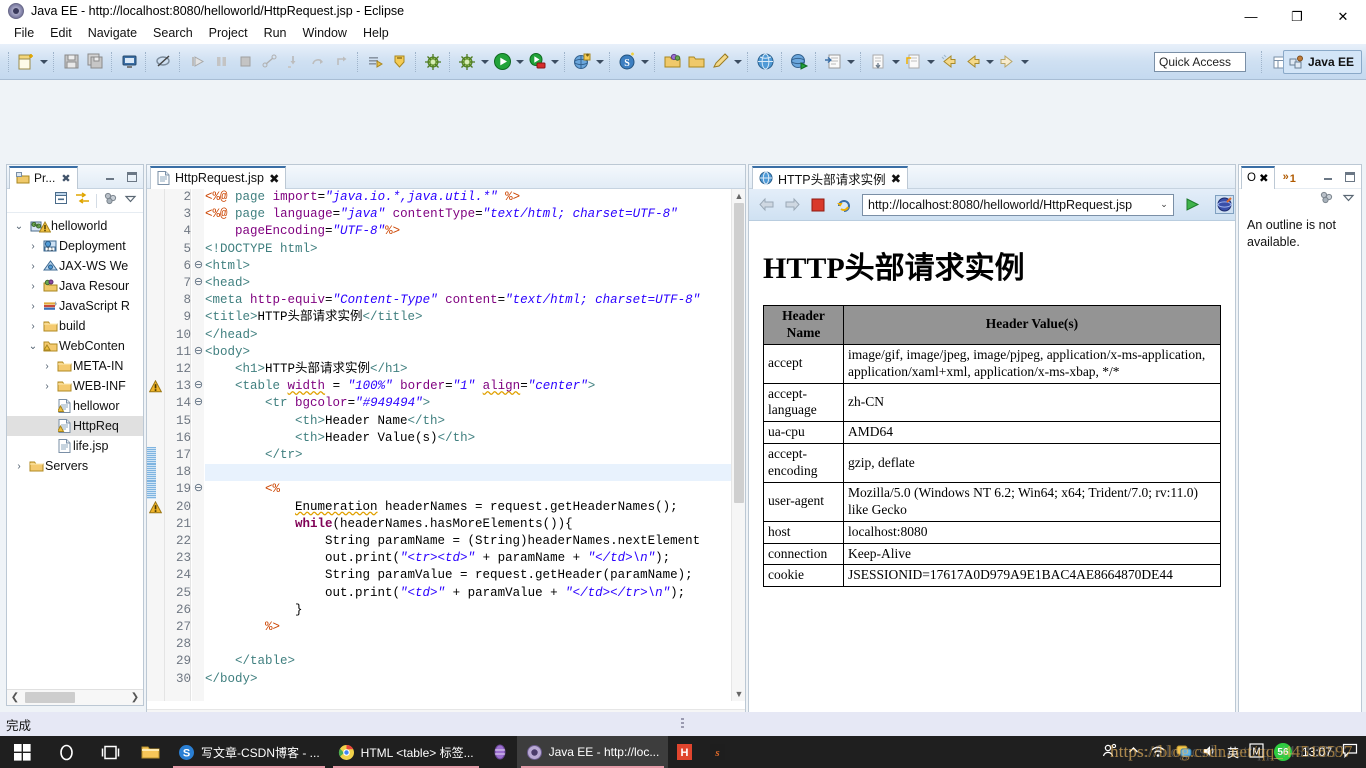  What do you see at coordinates (26, 62) in the screenshot?
I see `new-wizard-icon` at bounding box center [26, 62].